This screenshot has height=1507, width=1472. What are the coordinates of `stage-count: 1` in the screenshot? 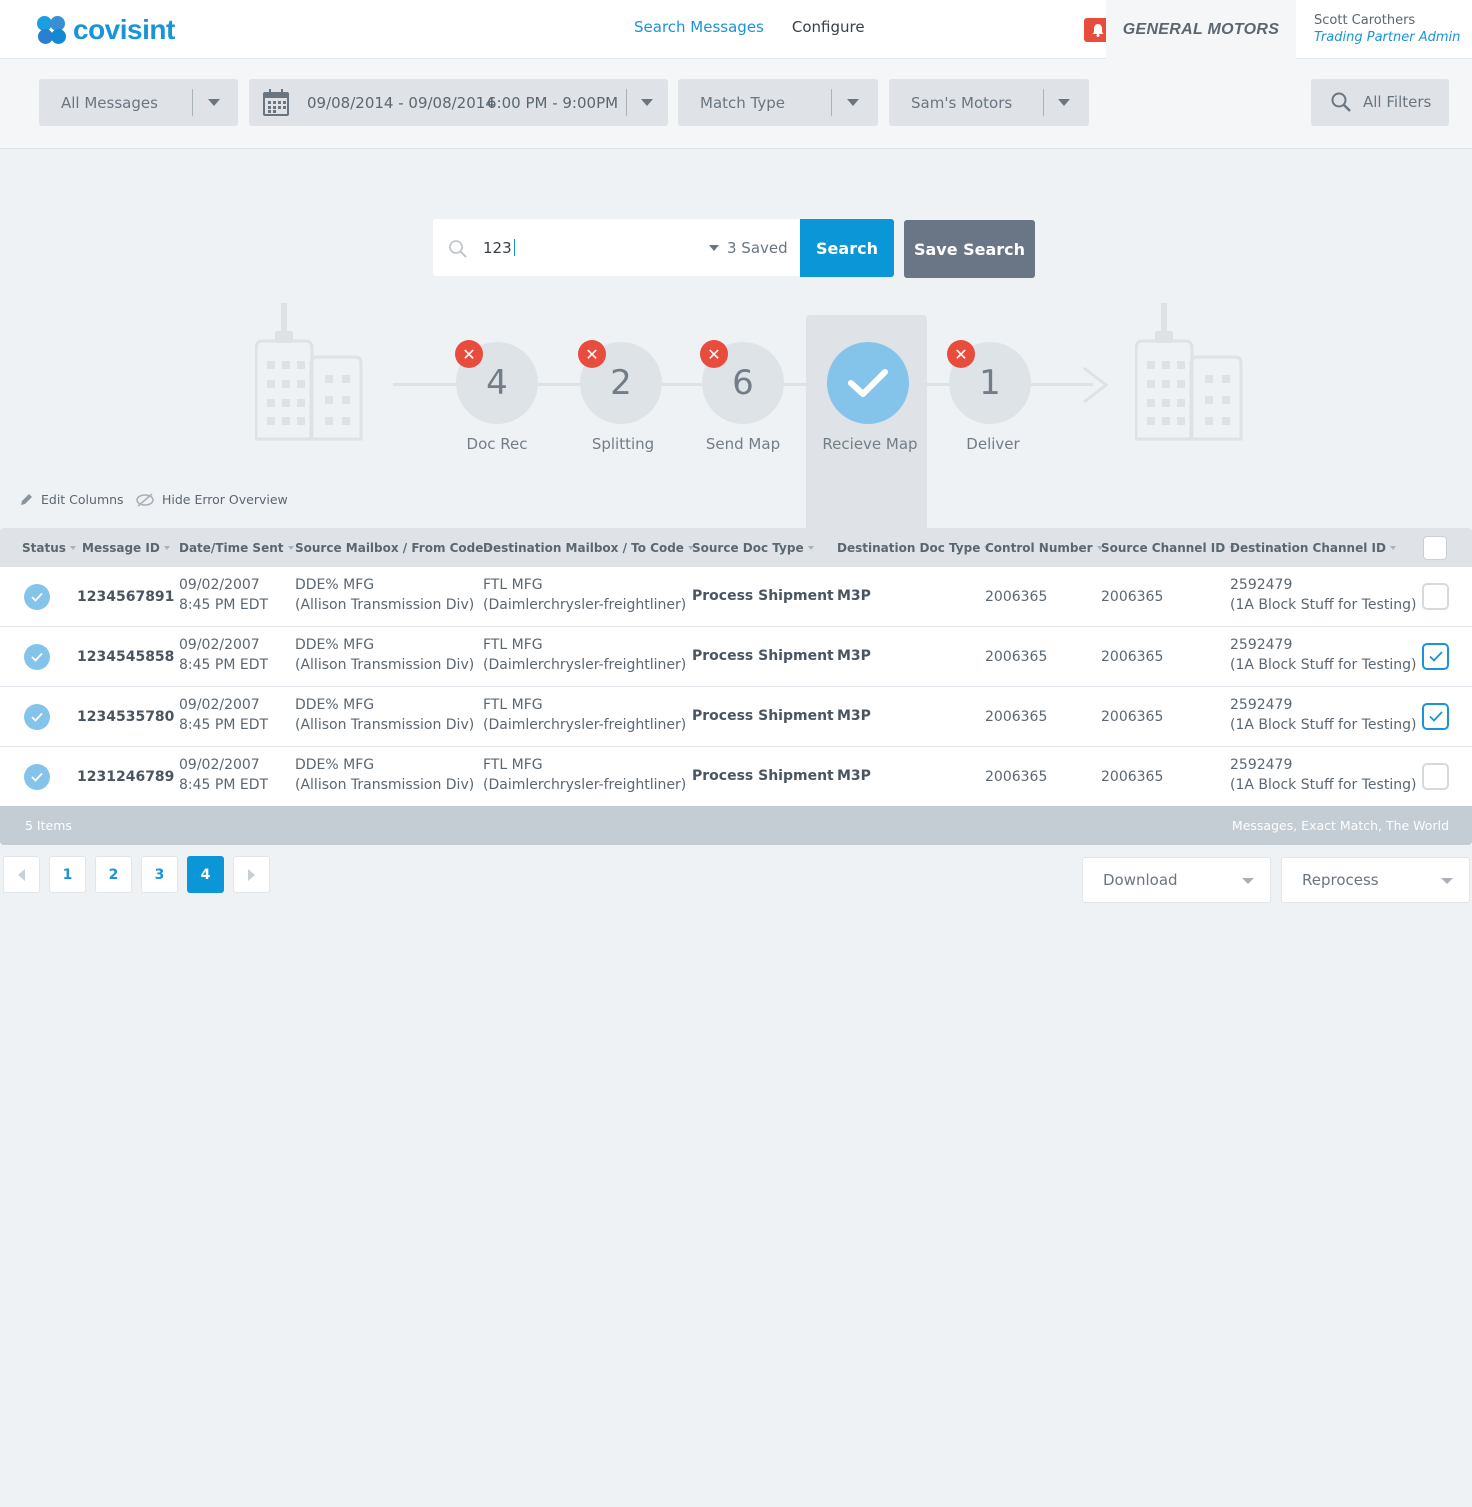 It's located at (990, 383).